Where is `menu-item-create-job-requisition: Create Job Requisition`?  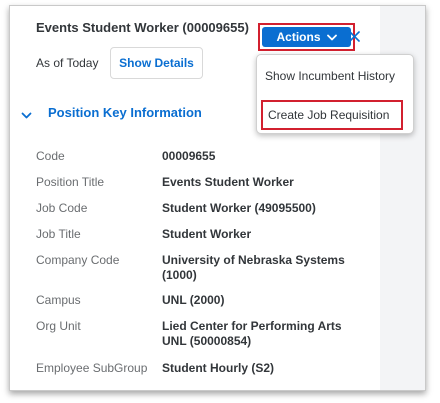
menu-item-create-job-requisition: Create Job Requisition is located at coordinates (332, 115).